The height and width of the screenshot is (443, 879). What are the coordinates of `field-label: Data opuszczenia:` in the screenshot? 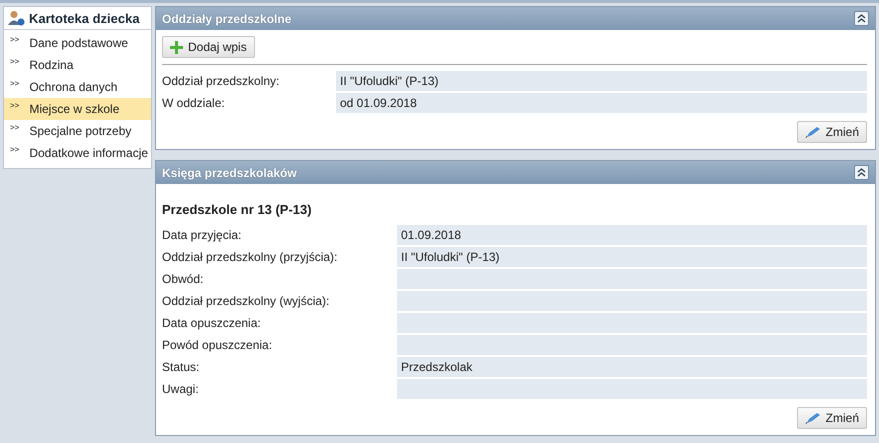 It's located at (212, 323).